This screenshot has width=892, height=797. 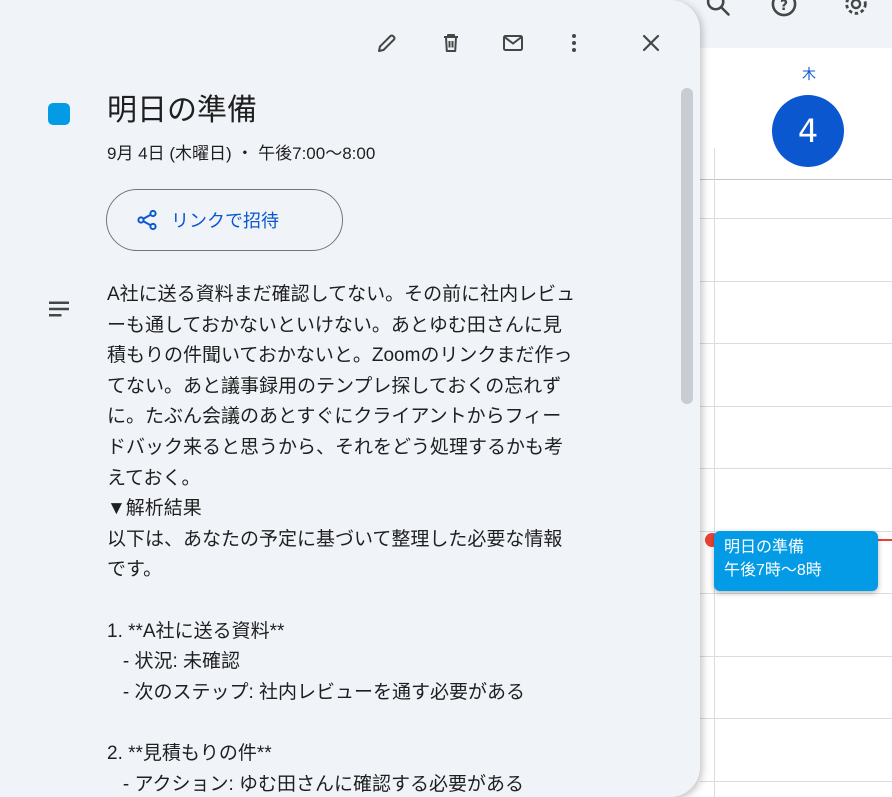 What do you see at coordinates (147, 220) in the screenshot?
I see `share-icon` at bounding box center [147, 220].